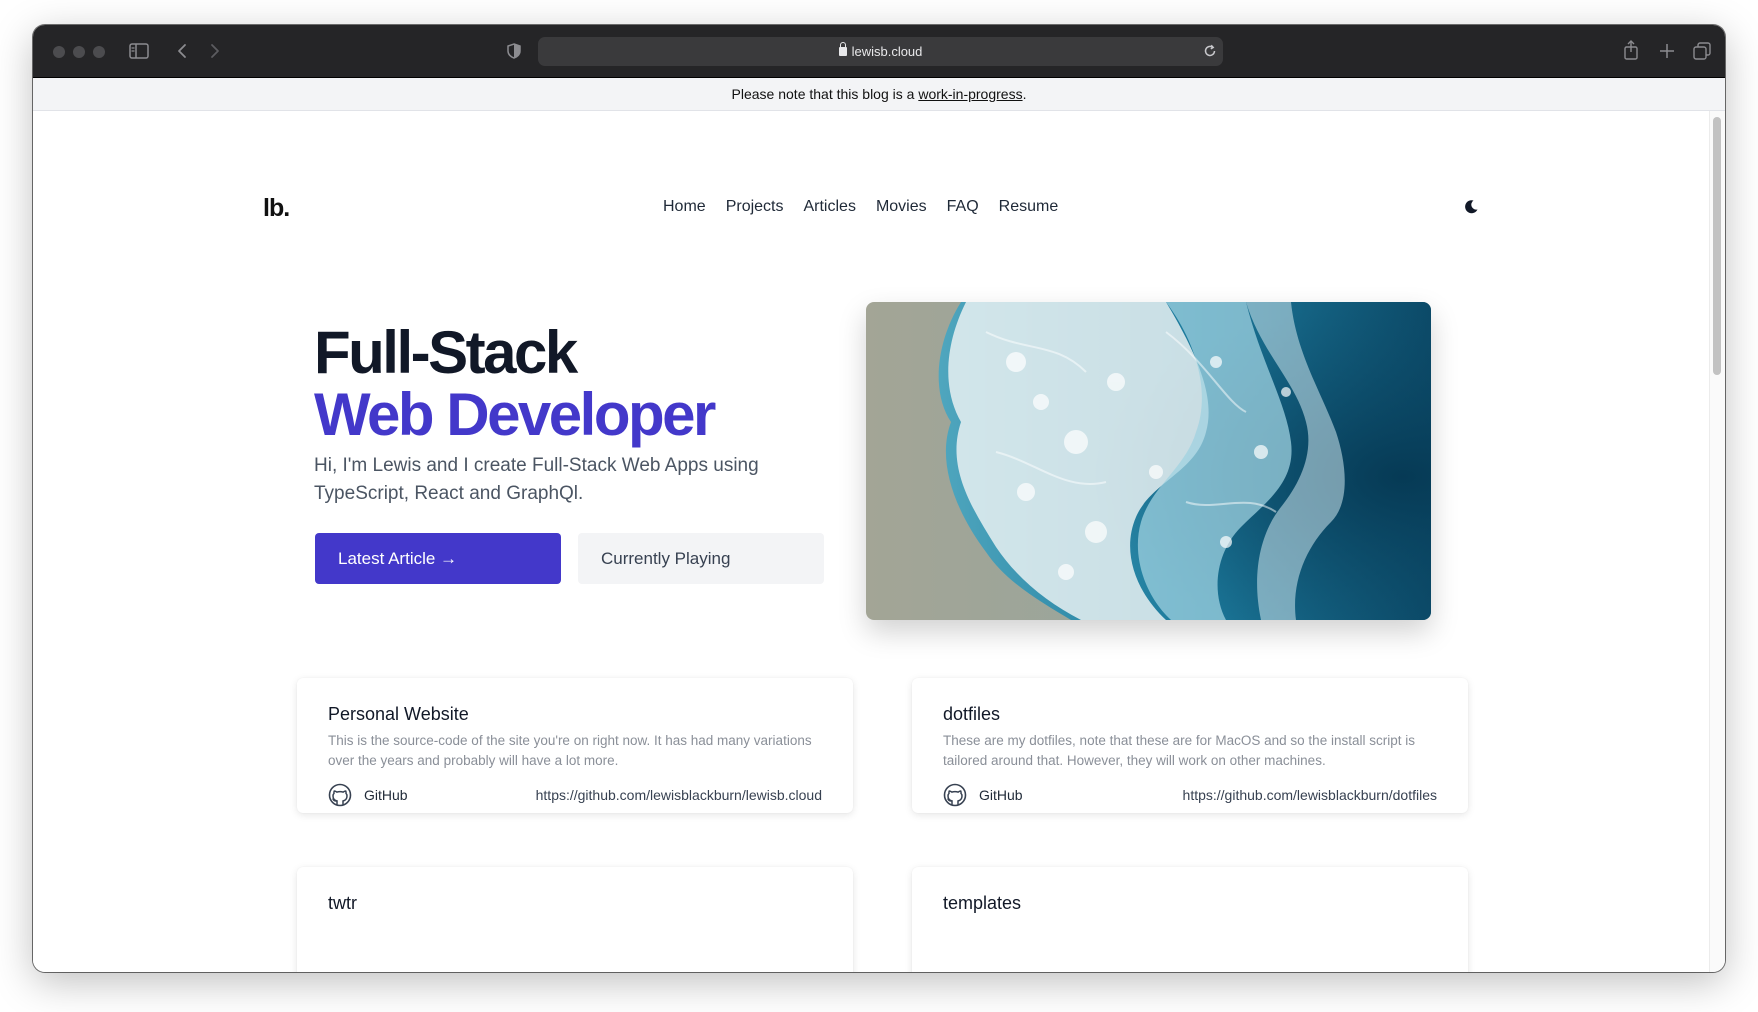  Describe the element at coordinates (1029, 207) in the screenshot. I see `nav-resume: Resume` at that location.